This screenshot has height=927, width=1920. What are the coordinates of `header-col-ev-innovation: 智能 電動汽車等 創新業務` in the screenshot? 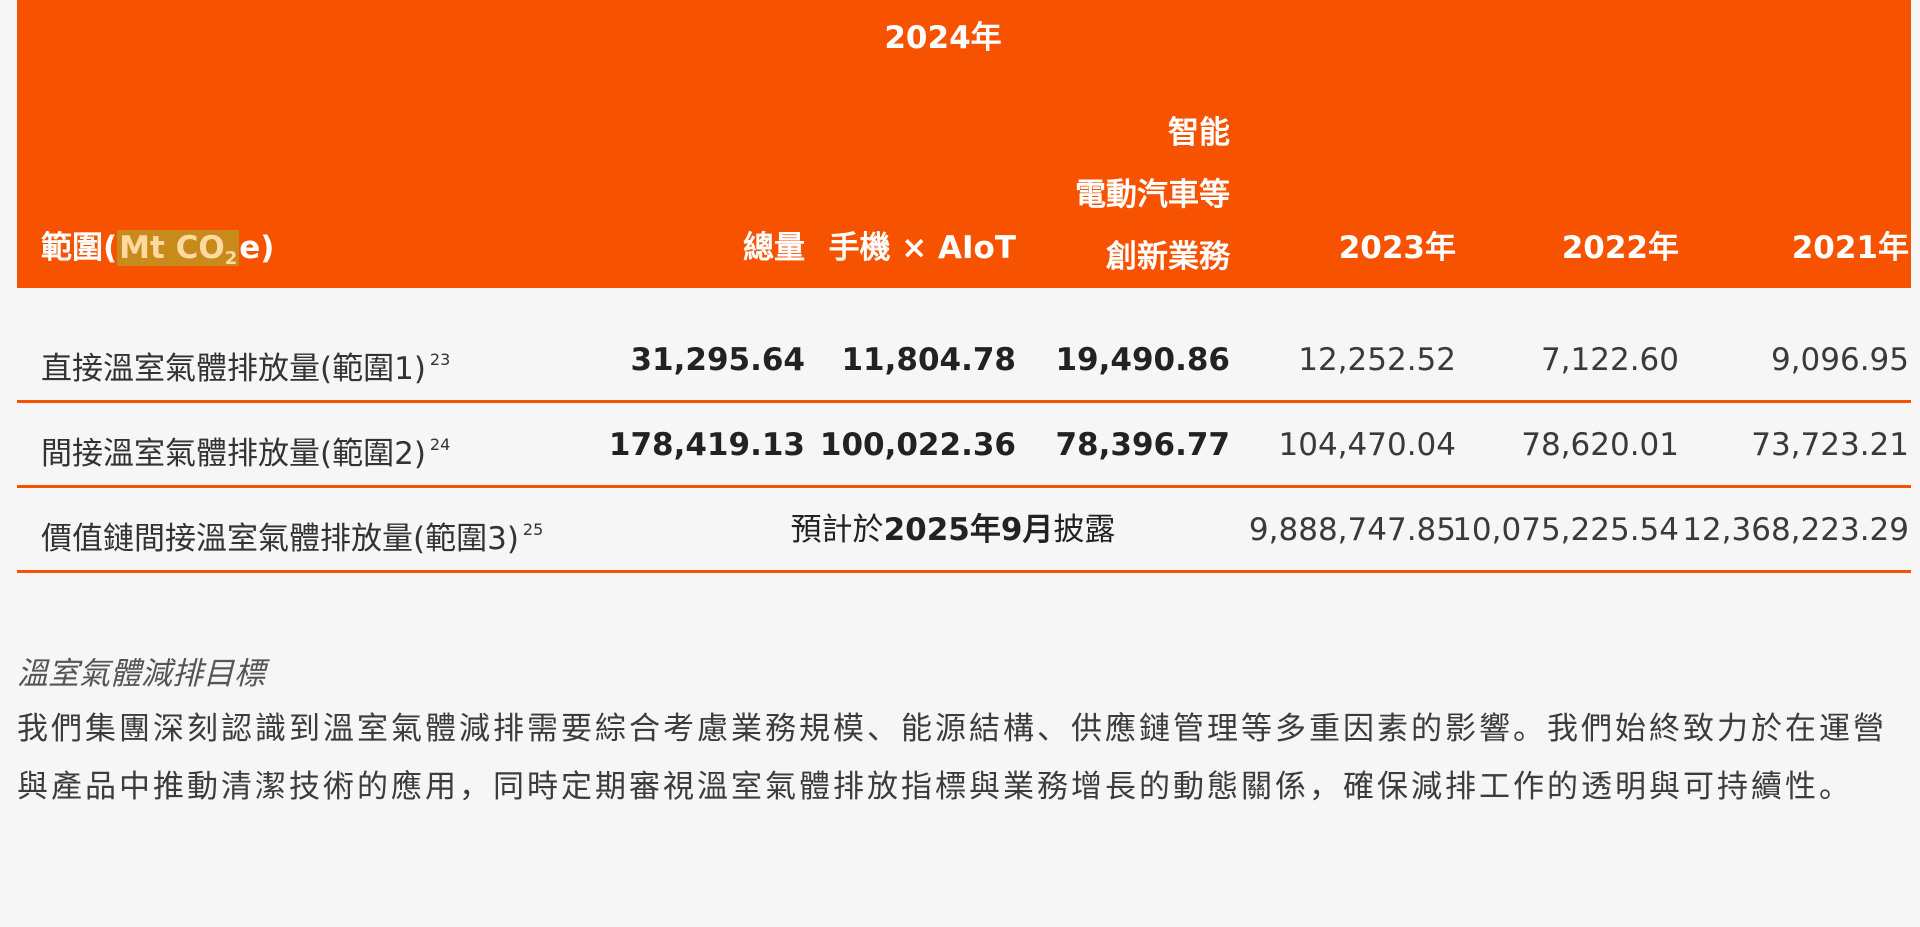 It's located at (1152, 195).